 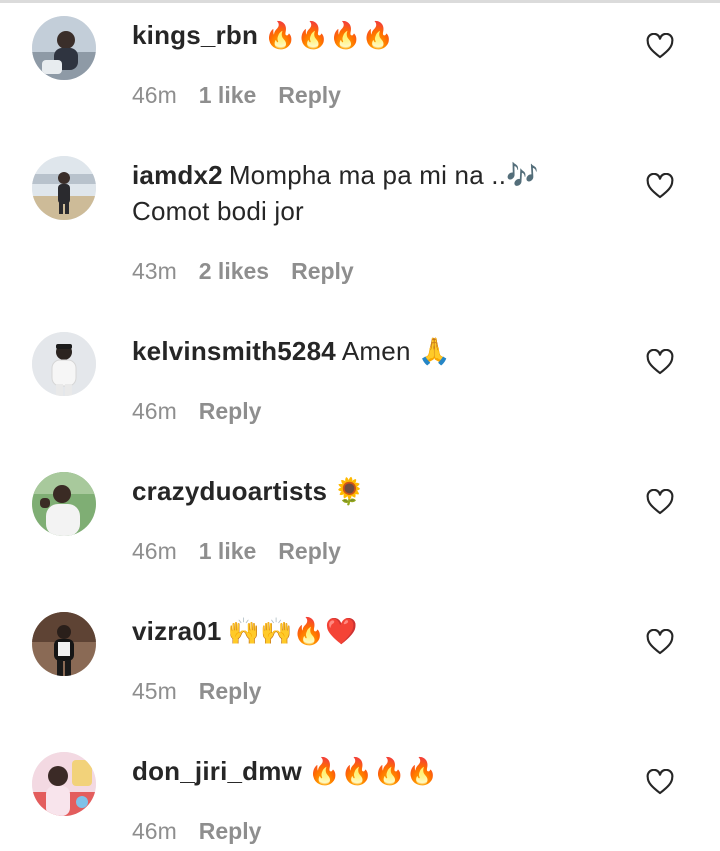 What do you see at coordinates (229, 491) in the screenshot?
I see `comment-username: crazyduoartists` at bounding box center [229, 491].